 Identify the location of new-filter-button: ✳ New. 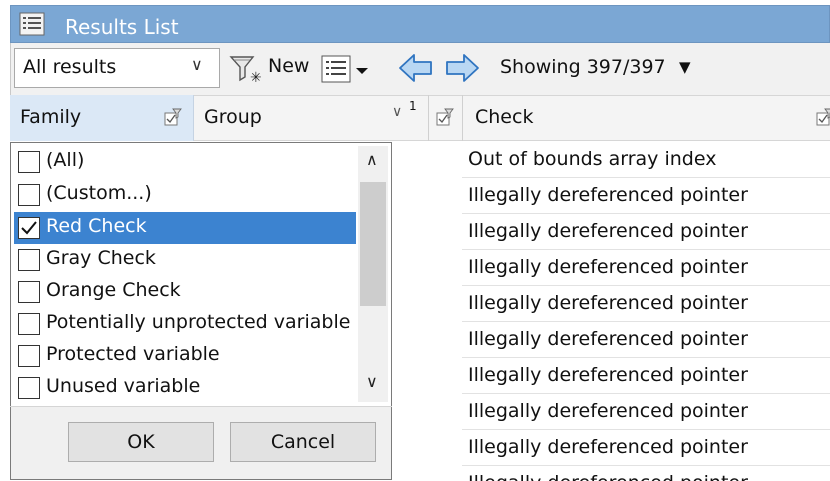
(271, 69).